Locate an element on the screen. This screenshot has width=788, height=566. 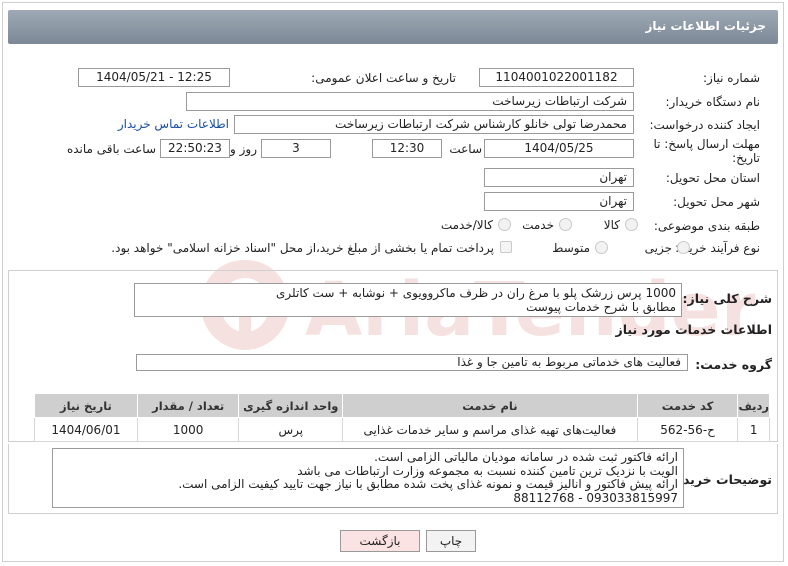
print-button: چاپ is located at coordinates (451, 541).